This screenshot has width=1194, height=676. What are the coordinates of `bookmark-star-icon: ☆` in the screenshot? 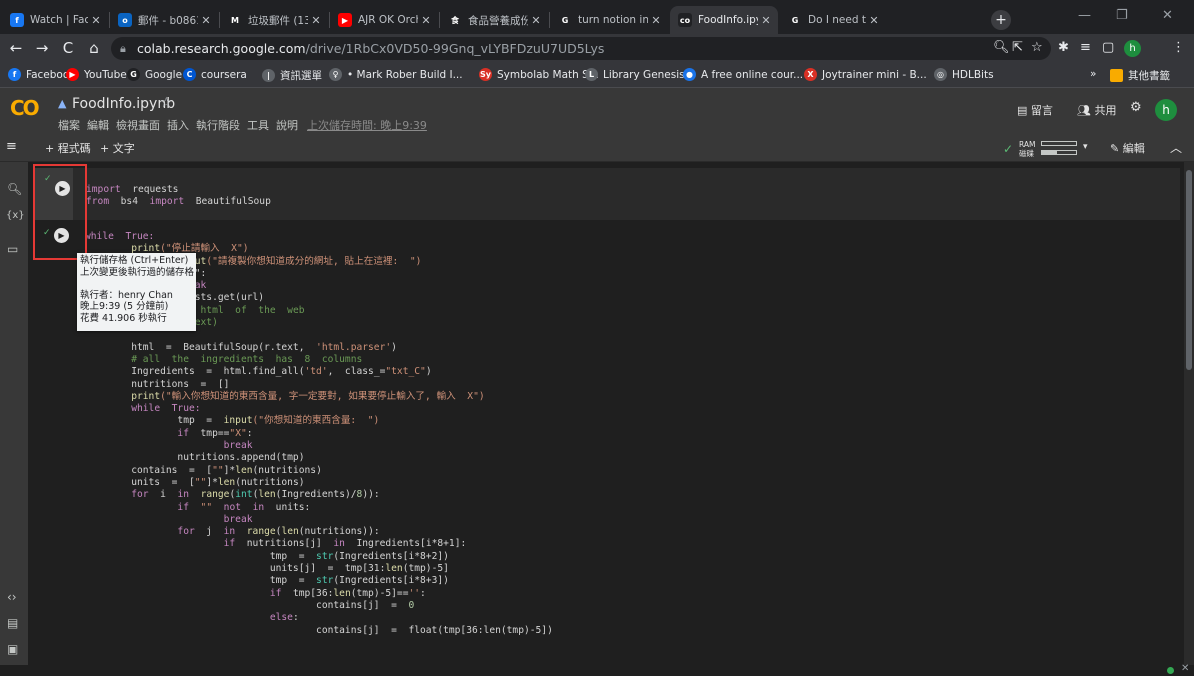 It's located at (1037, 47).